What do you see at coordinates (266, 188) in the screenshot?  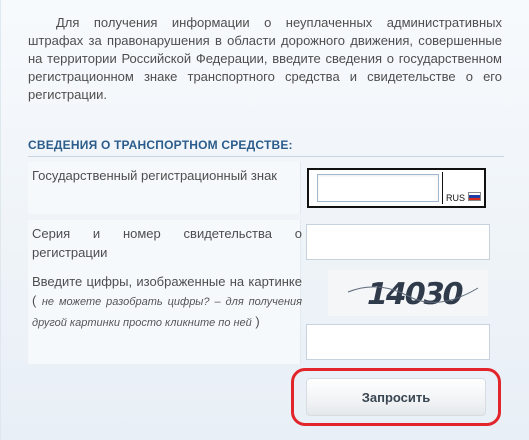 I see `plate-row: Государственный регистрационный знак RUS` at bounding box center [266, 188].